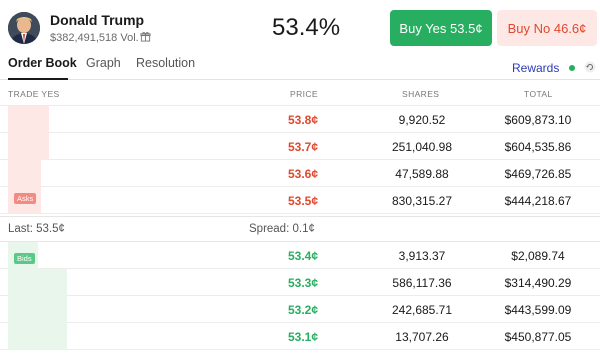 This screenshot has width=600, height=355. I want to click on ask-row: 53.7¢ 251,040.98 $604,535.86, so click(300, 146).